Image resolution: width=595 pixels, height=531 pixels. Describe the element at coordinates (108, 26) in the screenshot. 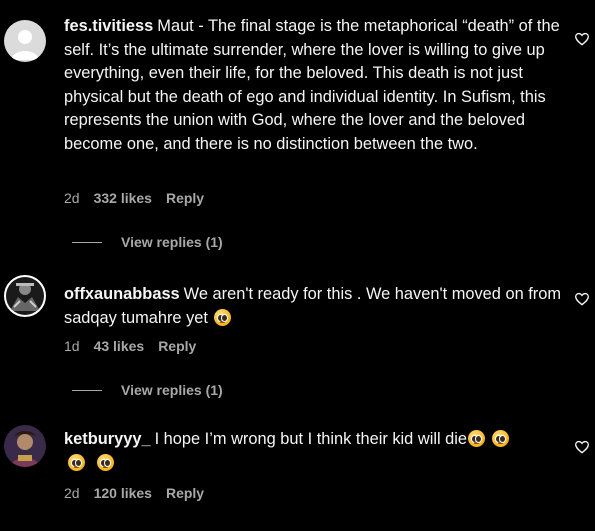

I see `username: fes.tivitiess` at that location.